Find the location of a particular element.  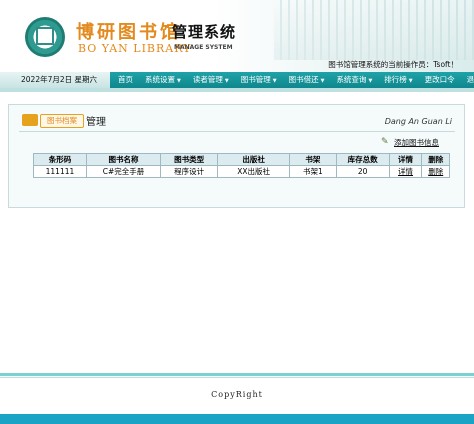

nav-item-label: 系统查询 is located at coordinates (351, 79).